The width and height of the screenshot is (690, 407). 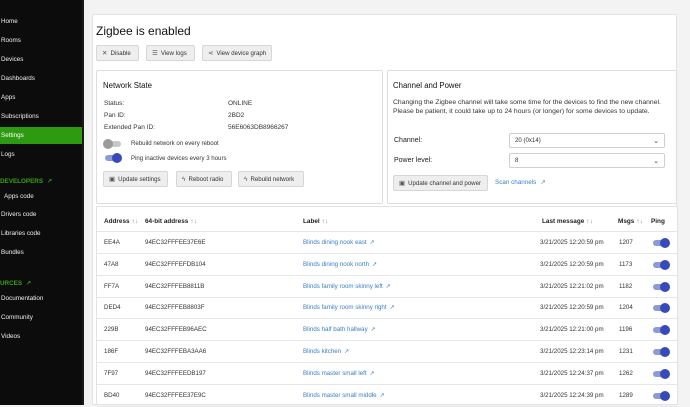 What do you see at coordinates (204, 179) in the screenshot?
I see `reboot-radio-button: ϟ Reboot radio` at bounding box center [204, 179].